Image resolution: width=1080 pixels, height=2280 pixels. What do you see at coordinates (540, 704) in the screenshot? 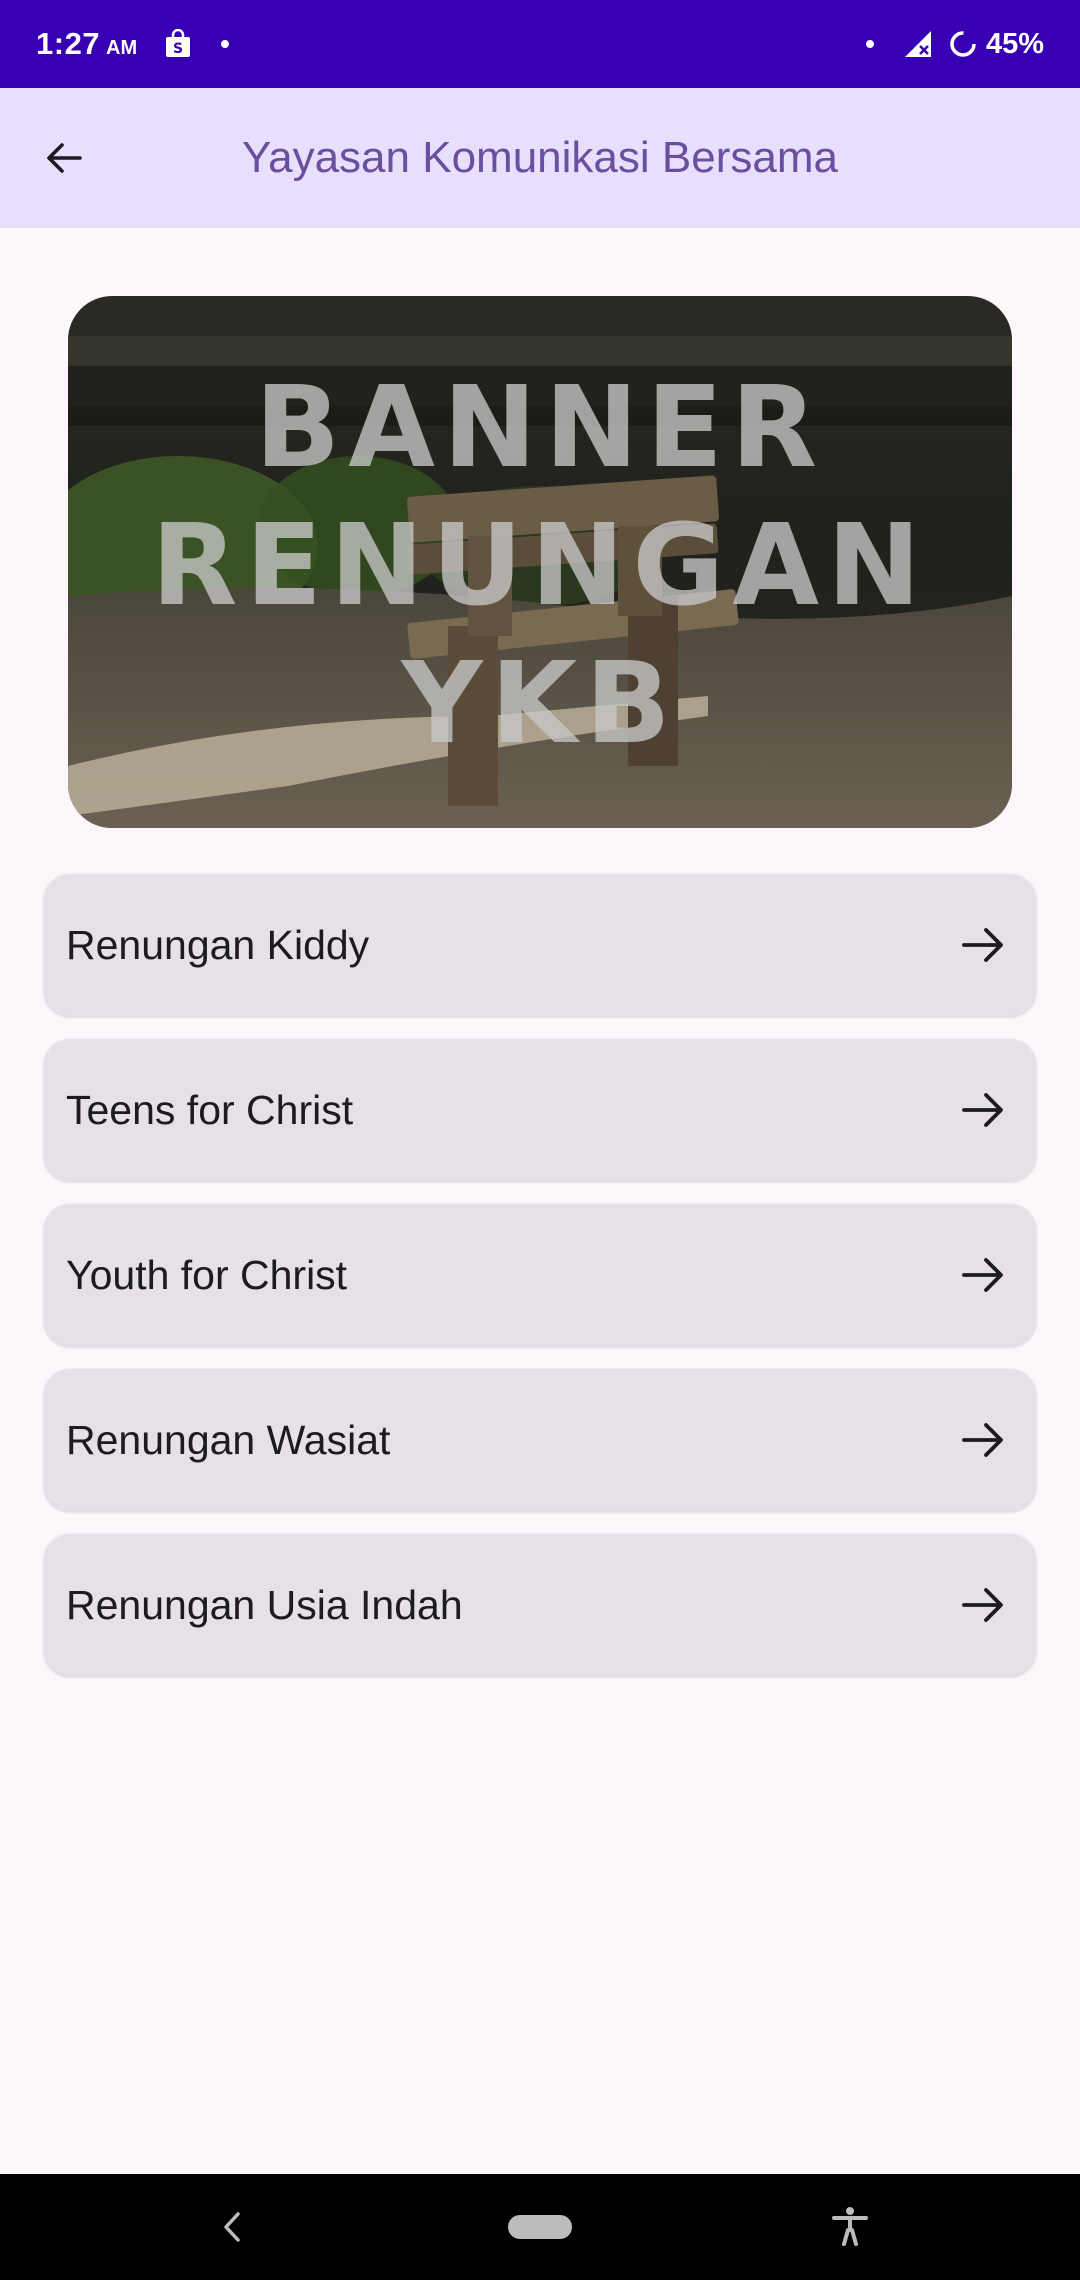
I see `banner-line: YKB` at bounding box center [540, 704].